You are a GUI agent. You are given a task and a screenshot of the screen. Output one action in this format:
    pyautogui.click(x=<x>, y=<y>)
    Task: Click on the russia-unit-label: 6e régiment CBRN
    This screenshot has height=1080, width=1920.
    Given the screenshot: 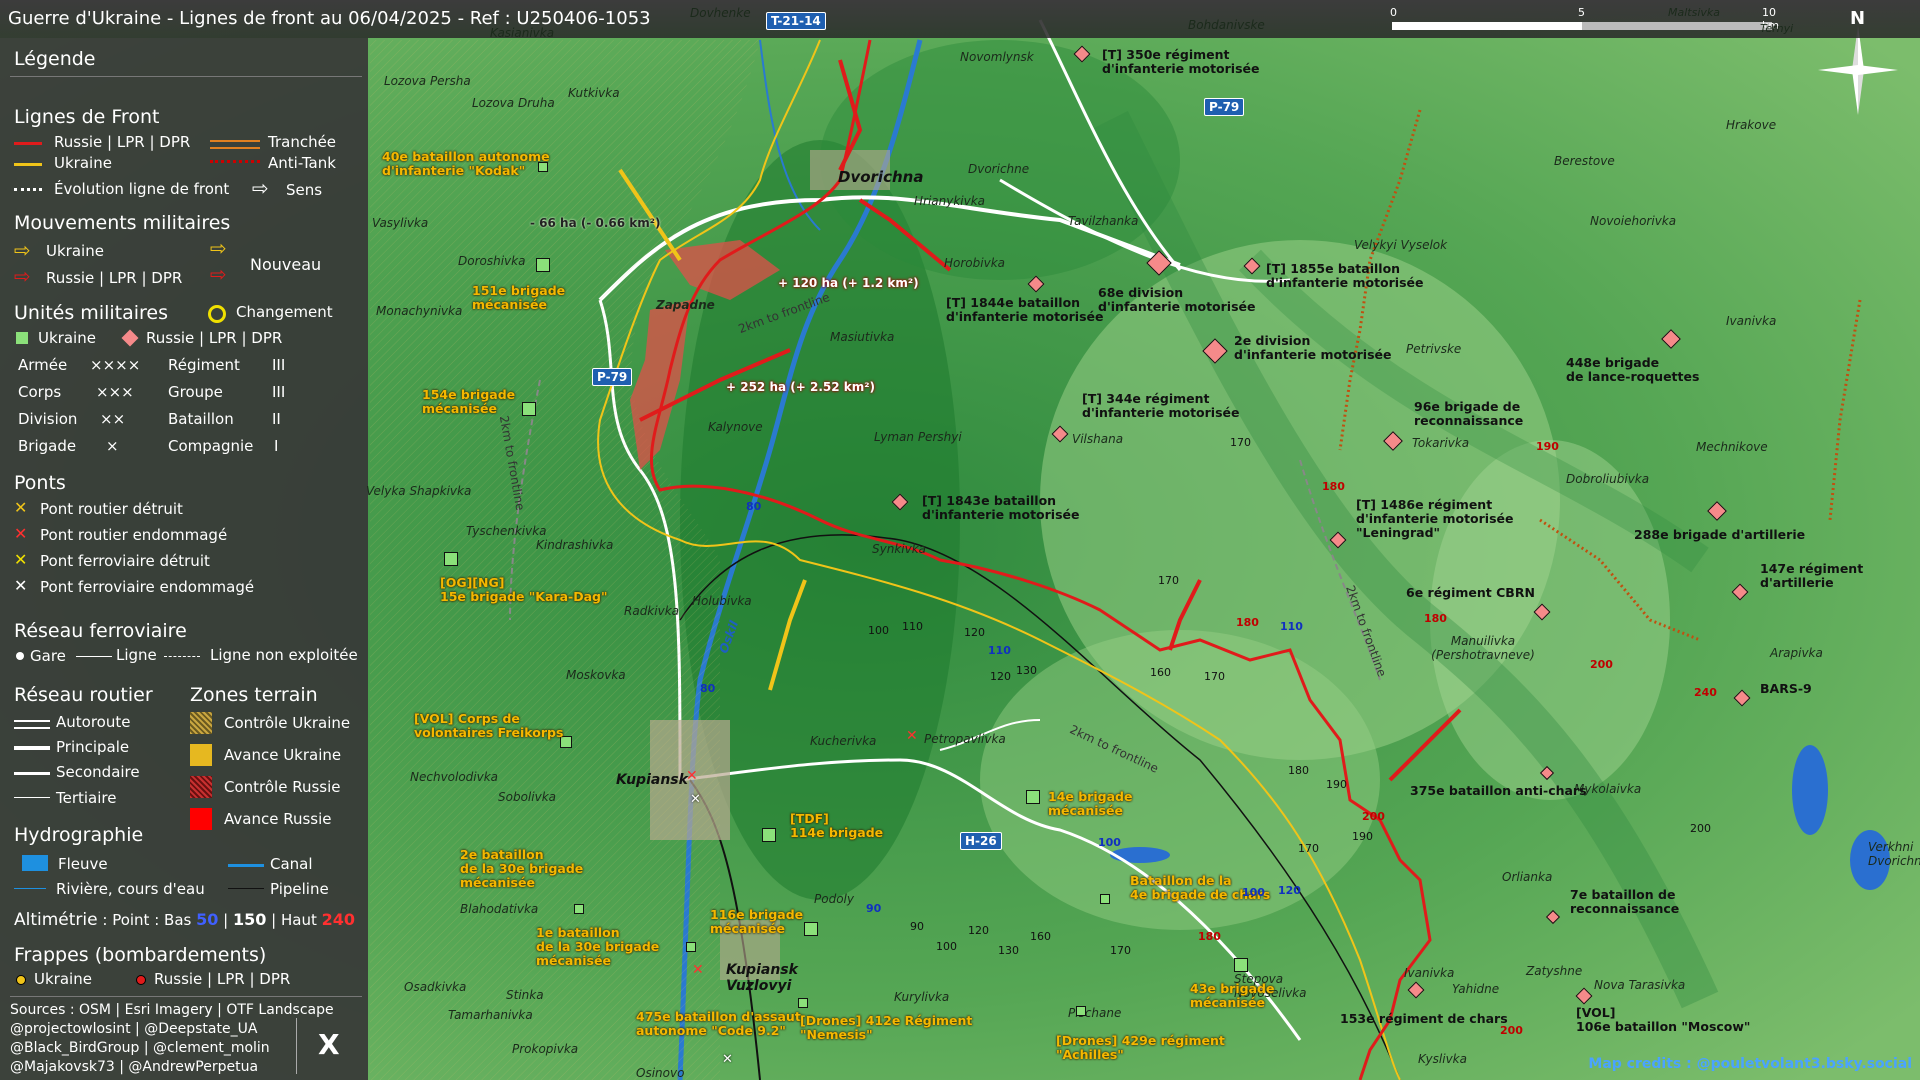 What is the action you would take?
    pyautogui.click(x=1470, y=592)
    